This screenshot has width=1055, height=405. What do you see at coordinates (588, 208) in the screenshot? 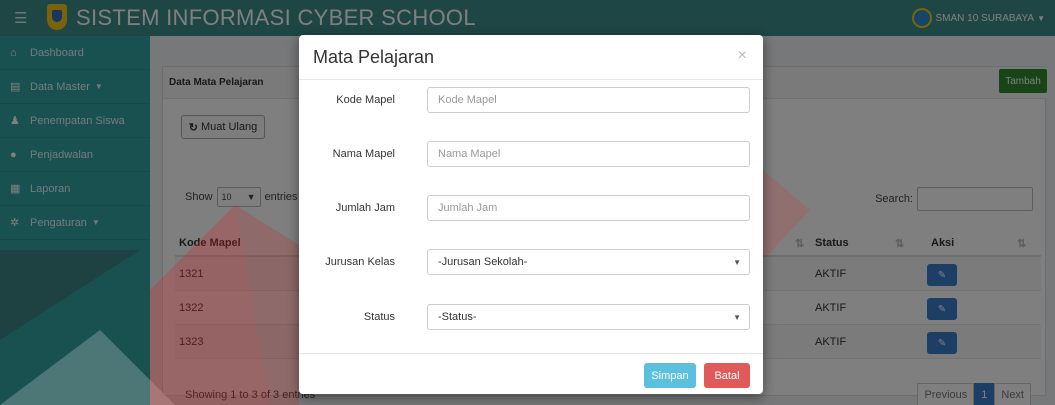
I see `jumlah-jam-input: Jumlah Jam` at bounding box center [588, 208].